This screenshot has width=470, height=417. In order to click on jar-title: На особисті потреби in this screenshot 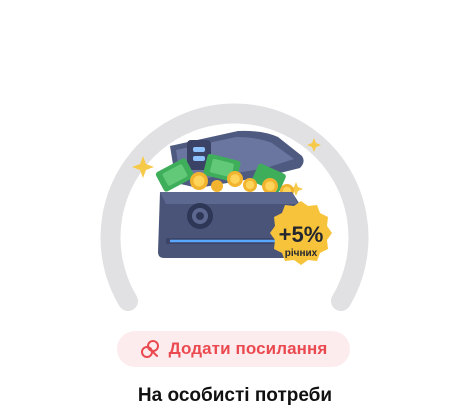, I will do `click(235, 395)`.